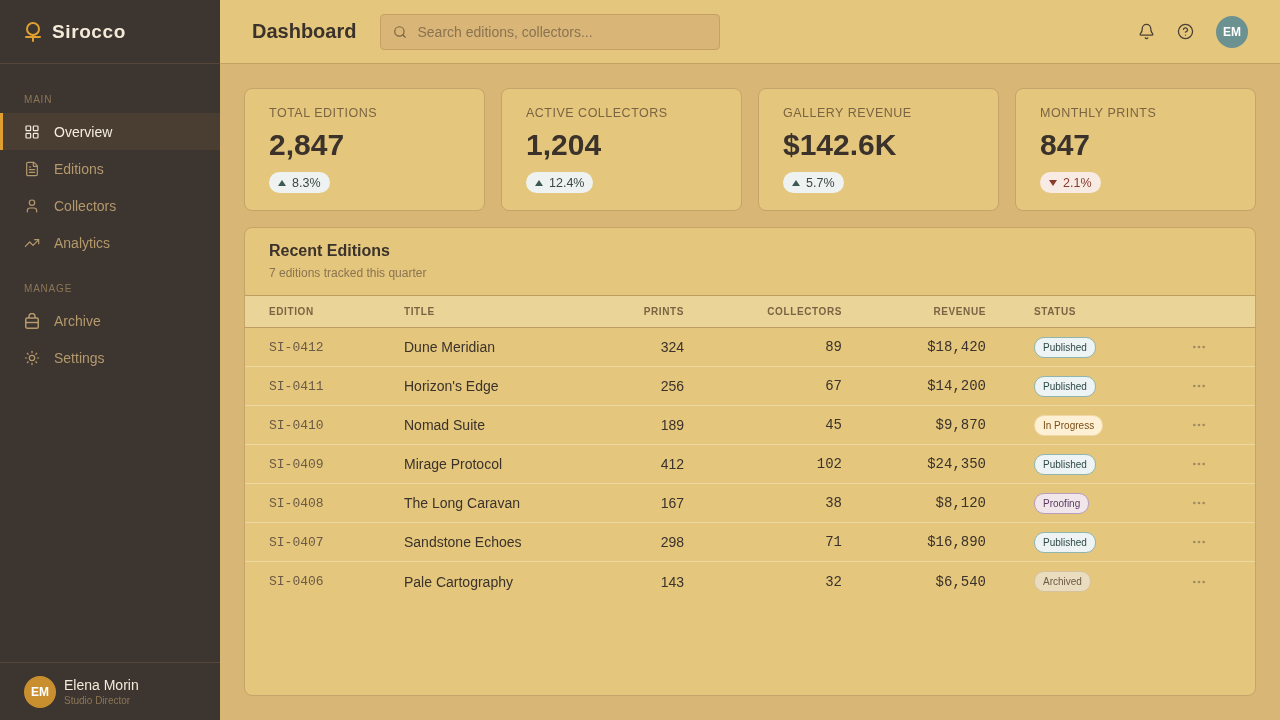 The width and height of the screenshot is (1280, 720). I want to click on table-cell: $16,890, so click(956, 542).